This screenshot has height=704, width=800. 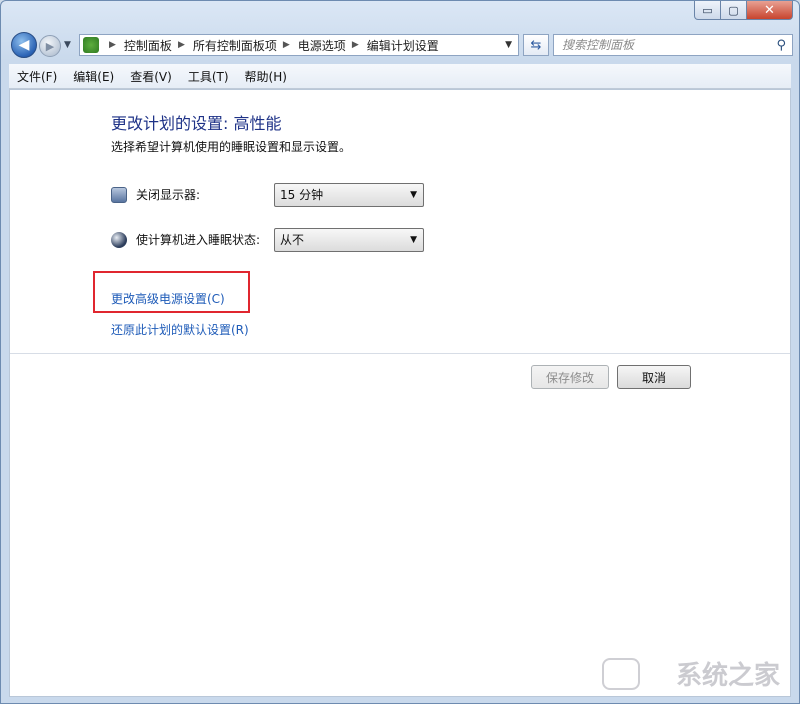 What do you see at coordinates (322, 45) in the screenshot?
I see `breadcrumb-item: 电源选项` at bounding box center [322, 45].